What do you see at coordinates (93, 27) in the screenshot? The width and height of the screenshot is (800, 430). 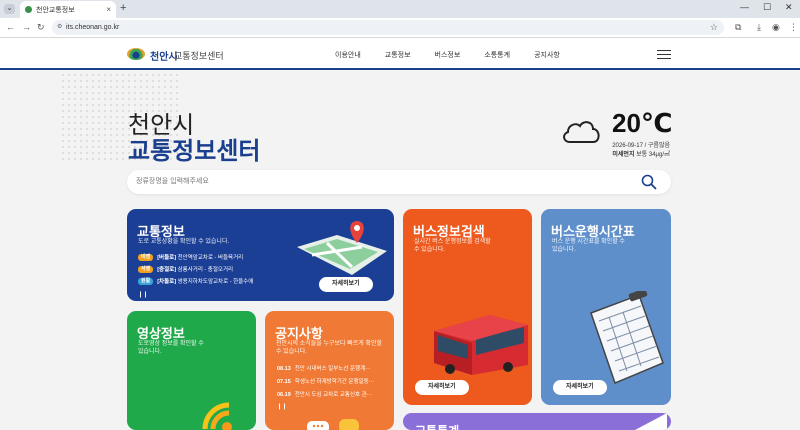 I see `url-text: its.cheonan.go.kr` at bounding box center [93, 27].